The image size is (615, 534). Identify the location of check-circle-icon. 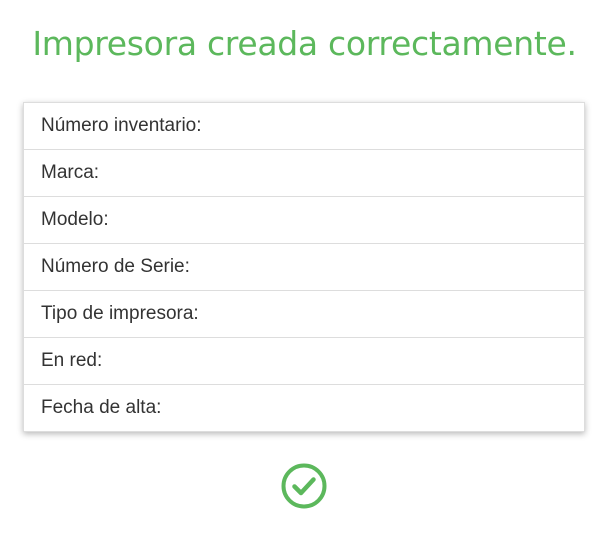
(304, 486).